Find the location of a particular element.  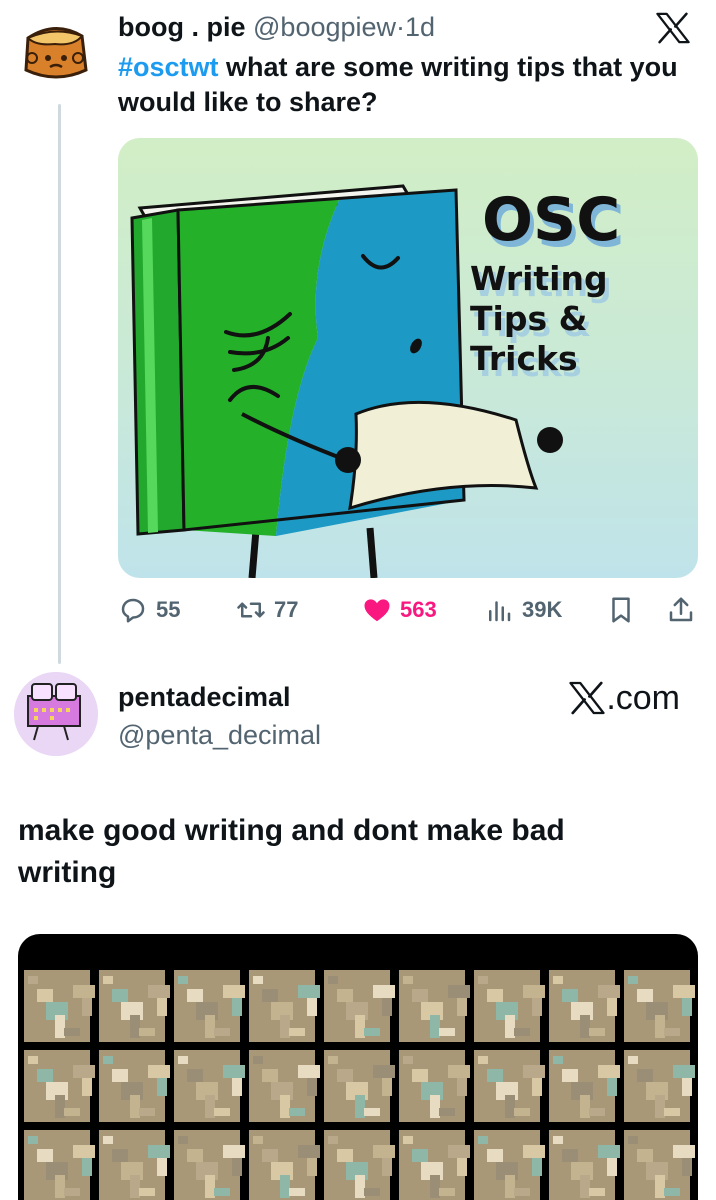

thread-connector is located at coordinates (59, 384).